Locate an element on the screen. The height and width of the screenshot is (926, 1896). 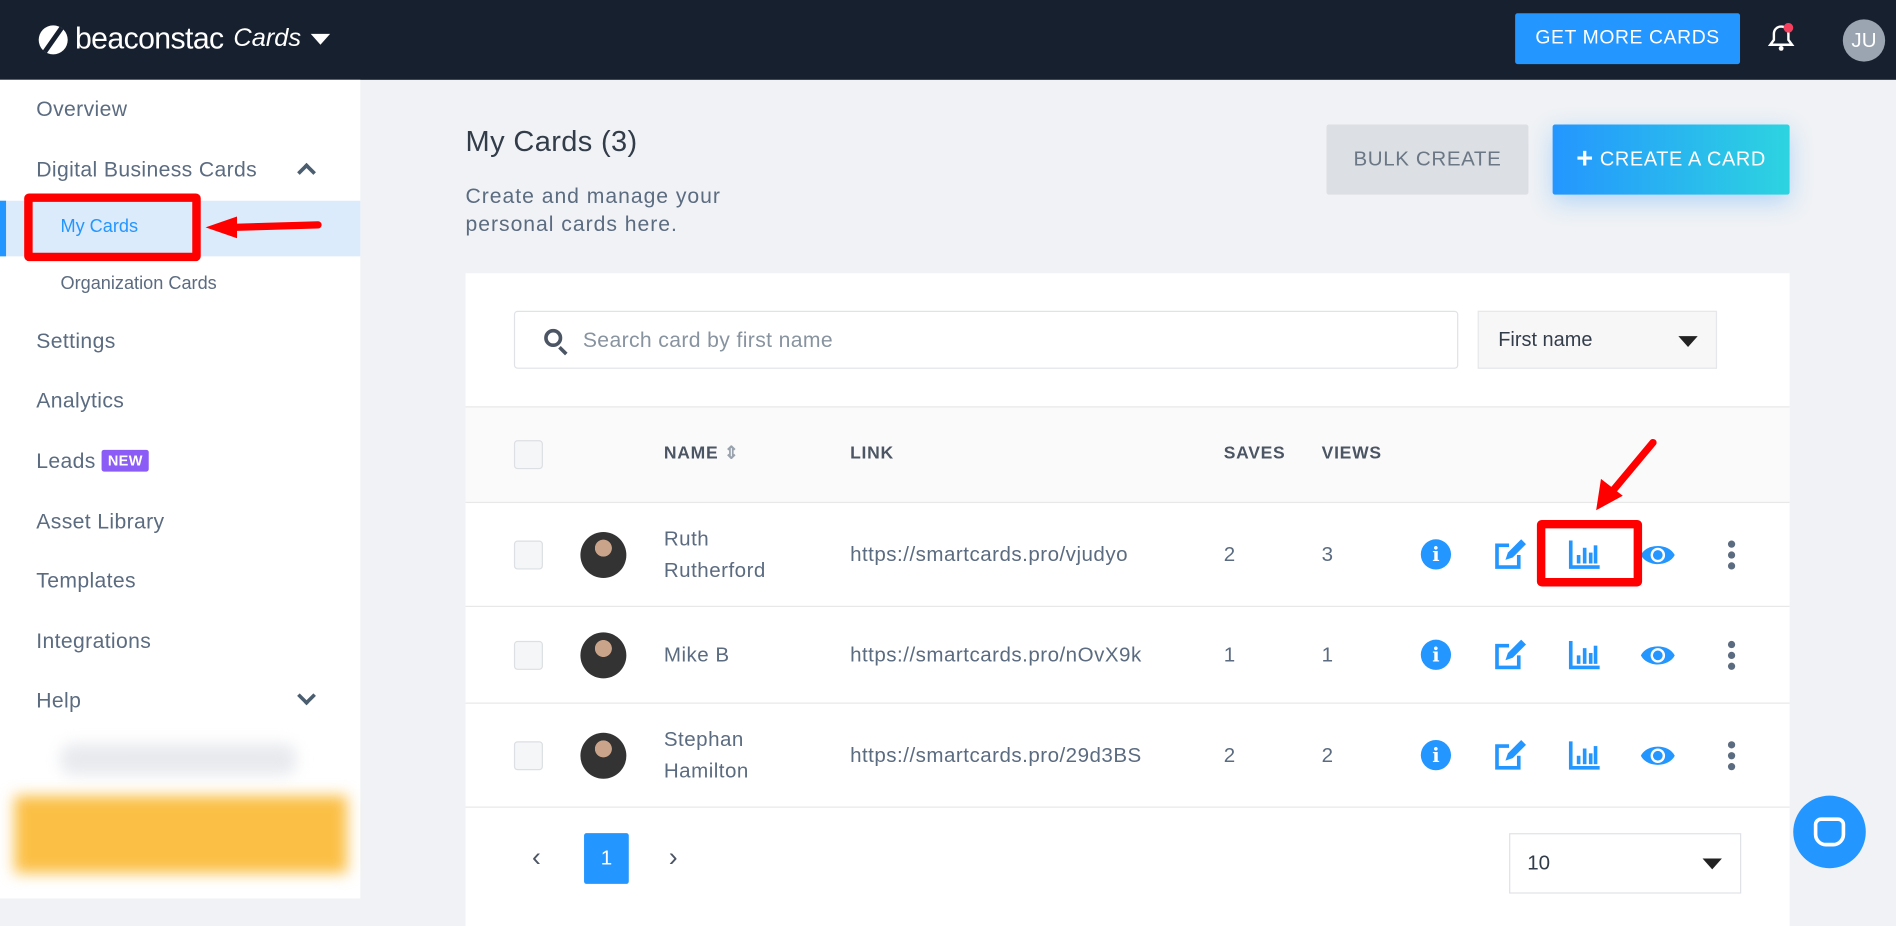
next-page-icon: › is located at coordinates (673, 857).